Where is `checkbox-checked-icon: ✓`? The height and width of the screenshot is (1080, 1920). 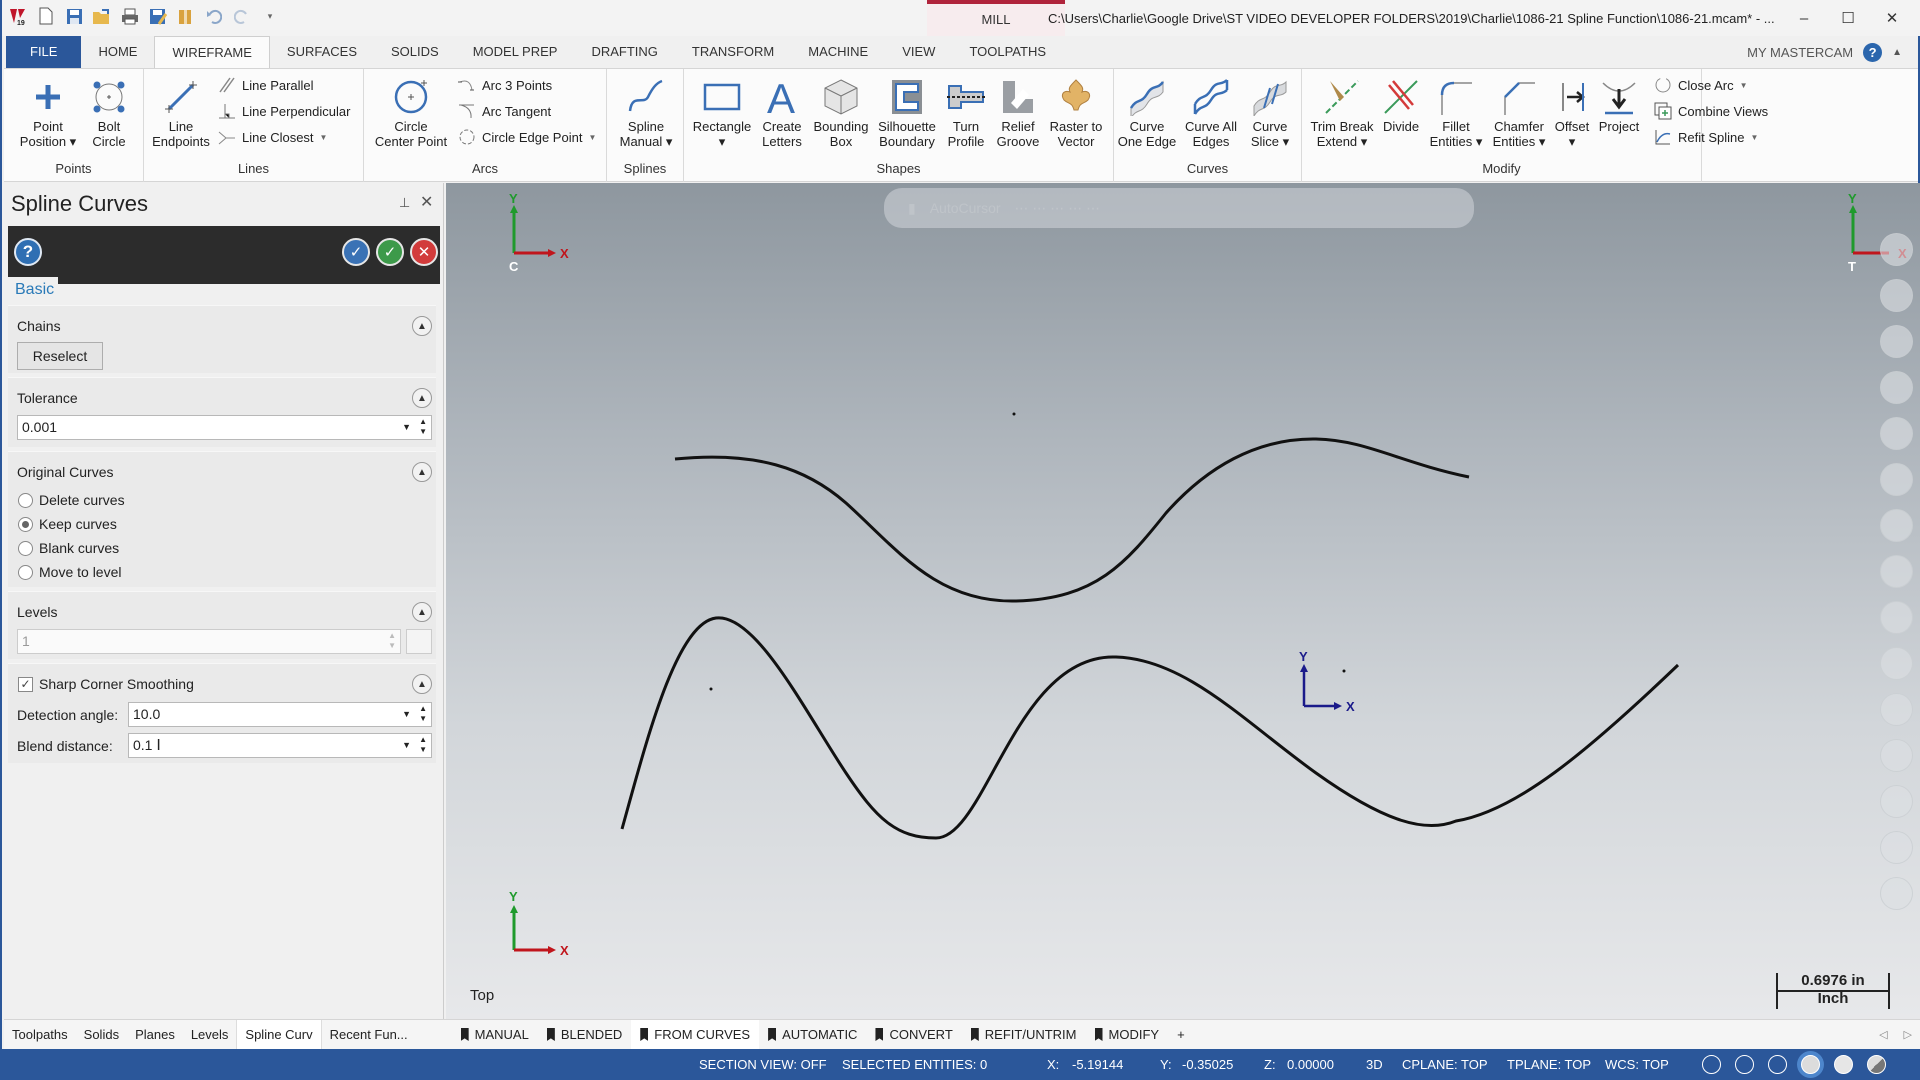
checkbox-checked-icon: ✓ is located at coordinates (25, 684).